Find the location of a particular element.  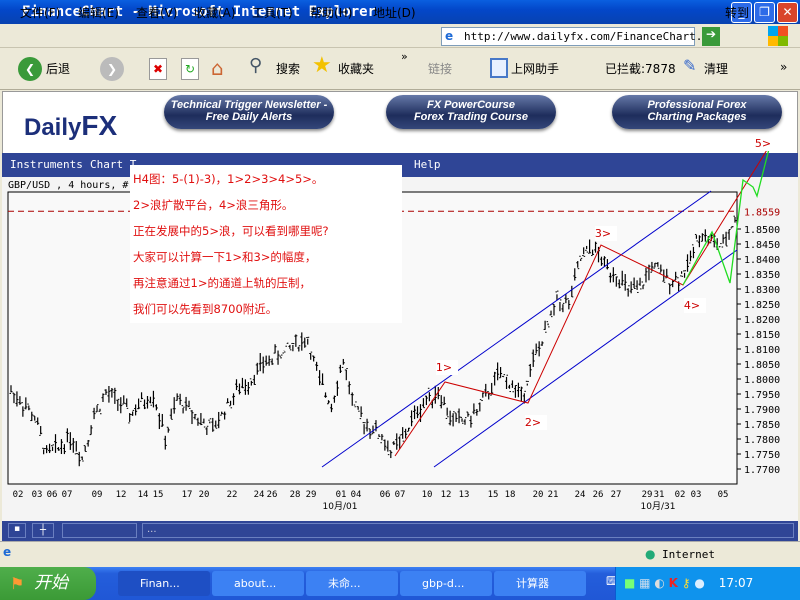

key-icon: ⚷ is located at coordinates (686, 583).